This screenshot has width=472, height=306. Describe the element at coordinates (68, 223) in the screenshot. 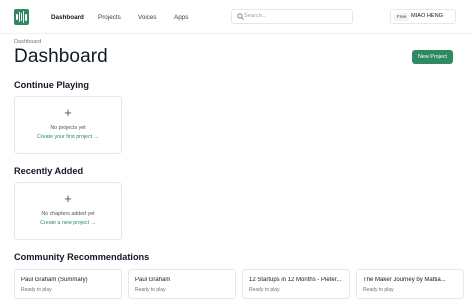

I see `create-new-project-link: Create a new project →` at that location.